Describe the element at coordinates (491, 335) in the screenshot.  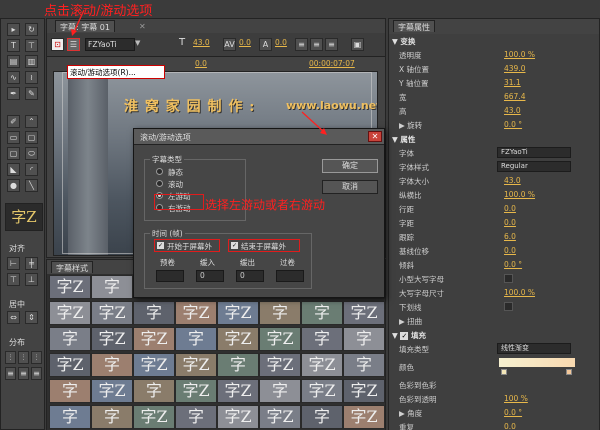
I see `section-fill: ▼ ✓ 填充` at that location.